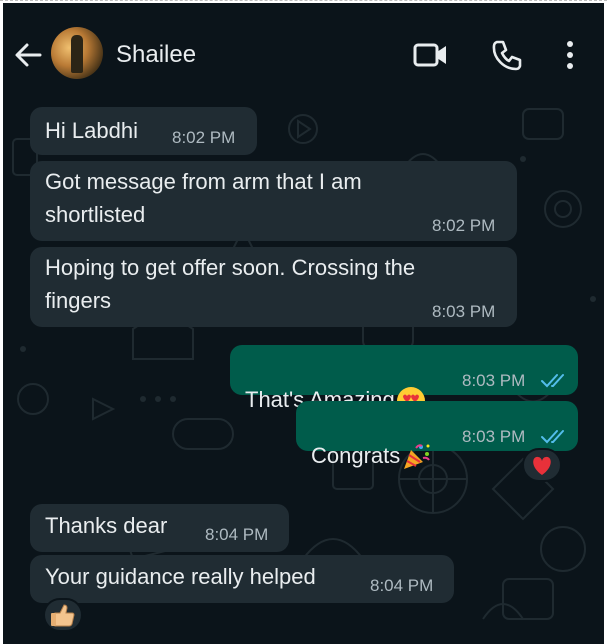  What do you see at coordinates (507, 55) in the screenshot?
I see `voice-call-icon` at bounding box center [507, 55].